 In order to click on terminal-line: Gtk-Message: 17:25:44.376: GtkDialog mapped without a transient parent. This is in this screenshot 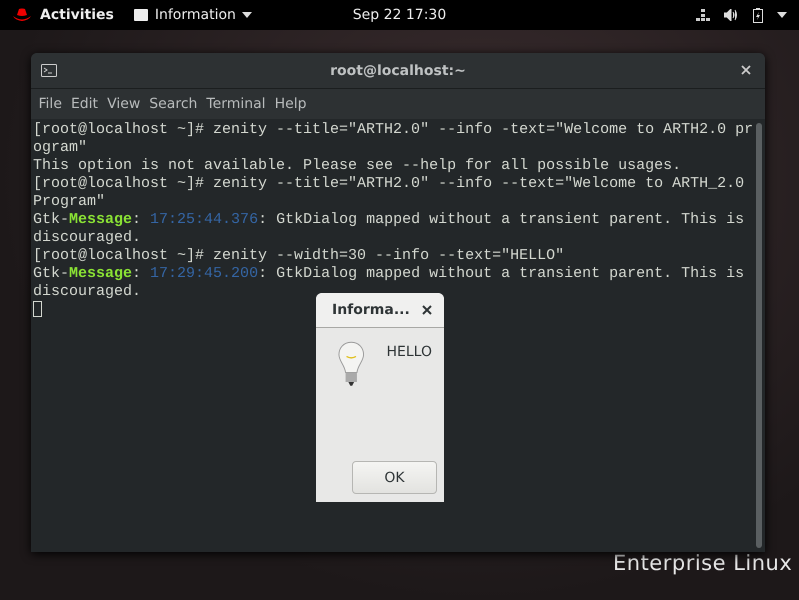, I will do `click(389, 220)`.